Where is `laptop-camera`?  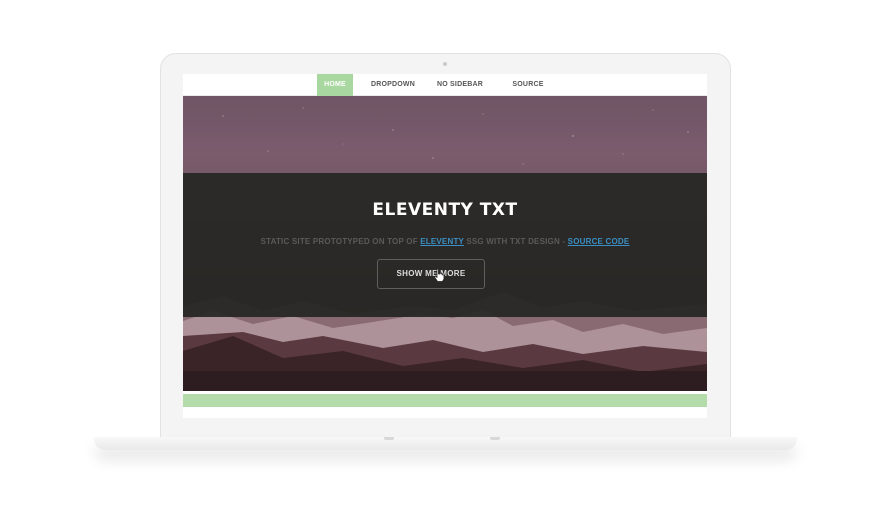 laptop-camera is located at coordinates (445, 64).